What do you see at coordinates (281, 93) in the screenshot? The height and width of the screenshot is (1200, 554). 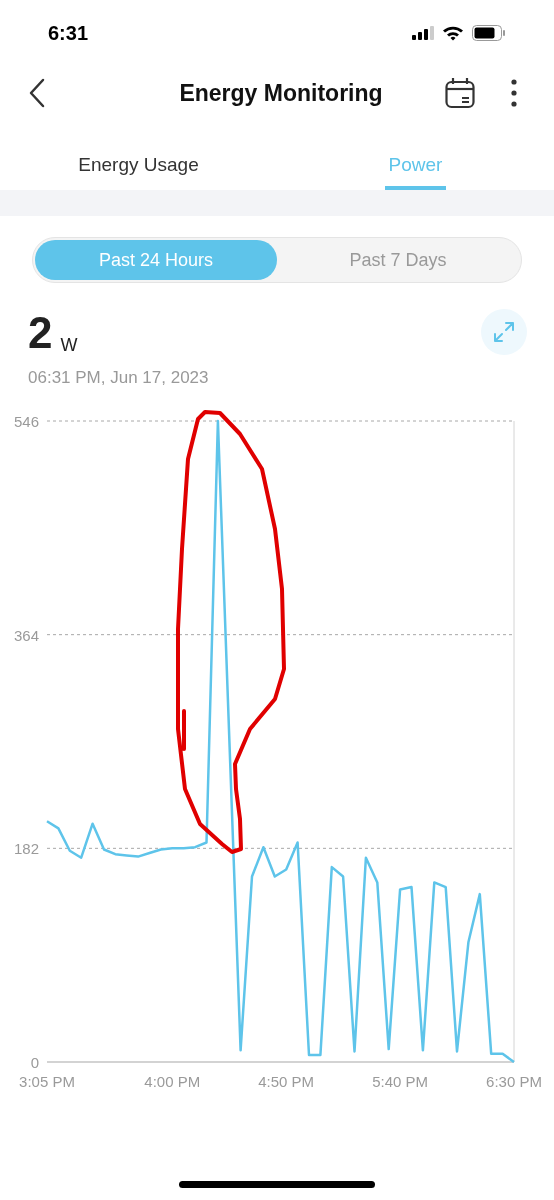 I see `page-title: Energy Monitoring` at bounding box center [281, 93].